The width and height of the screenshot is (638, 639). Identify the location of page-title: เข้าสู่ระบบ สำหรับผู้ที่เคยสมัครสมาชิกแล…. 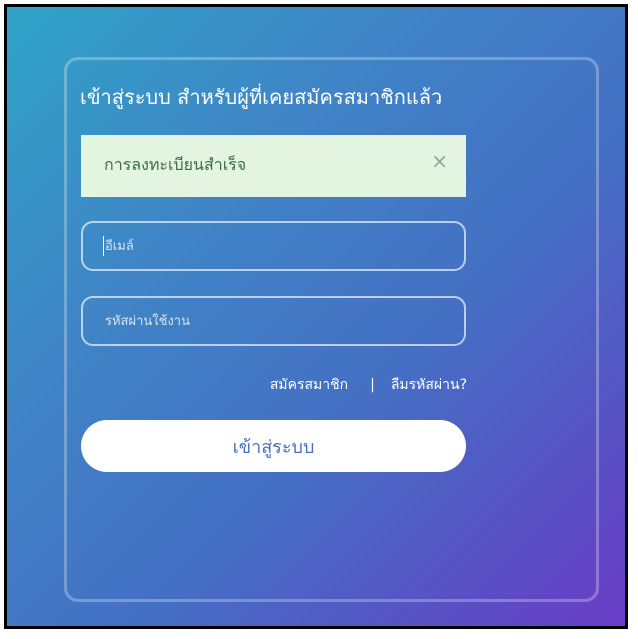
(261, 97).